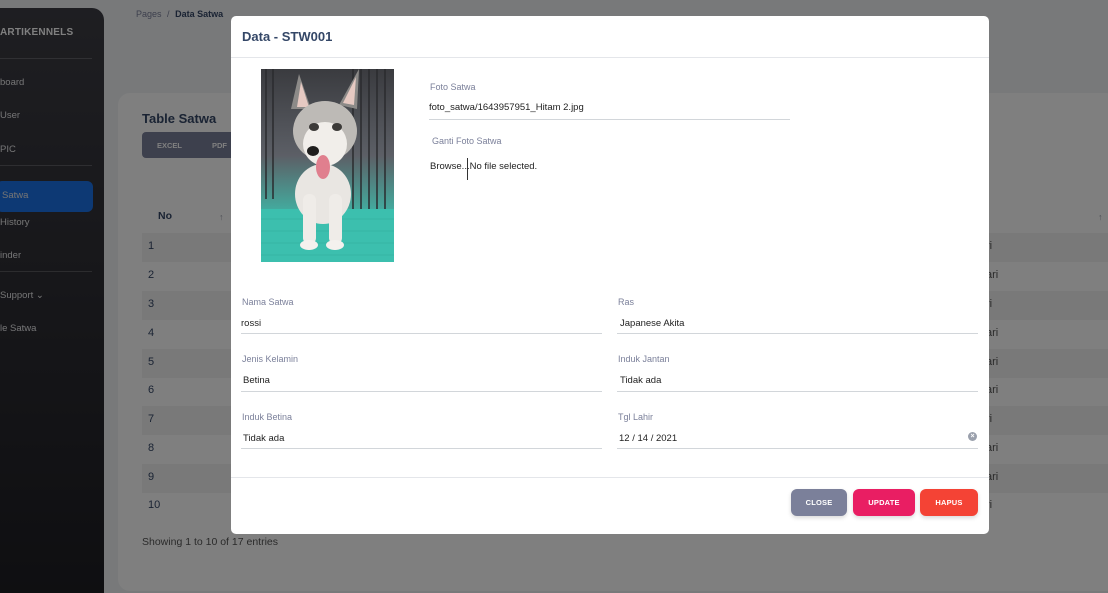  Describe the element at coordinates (636, 417) in the screenshot. I see `tgl-lahir-label: Tgl Lahir` at that location.